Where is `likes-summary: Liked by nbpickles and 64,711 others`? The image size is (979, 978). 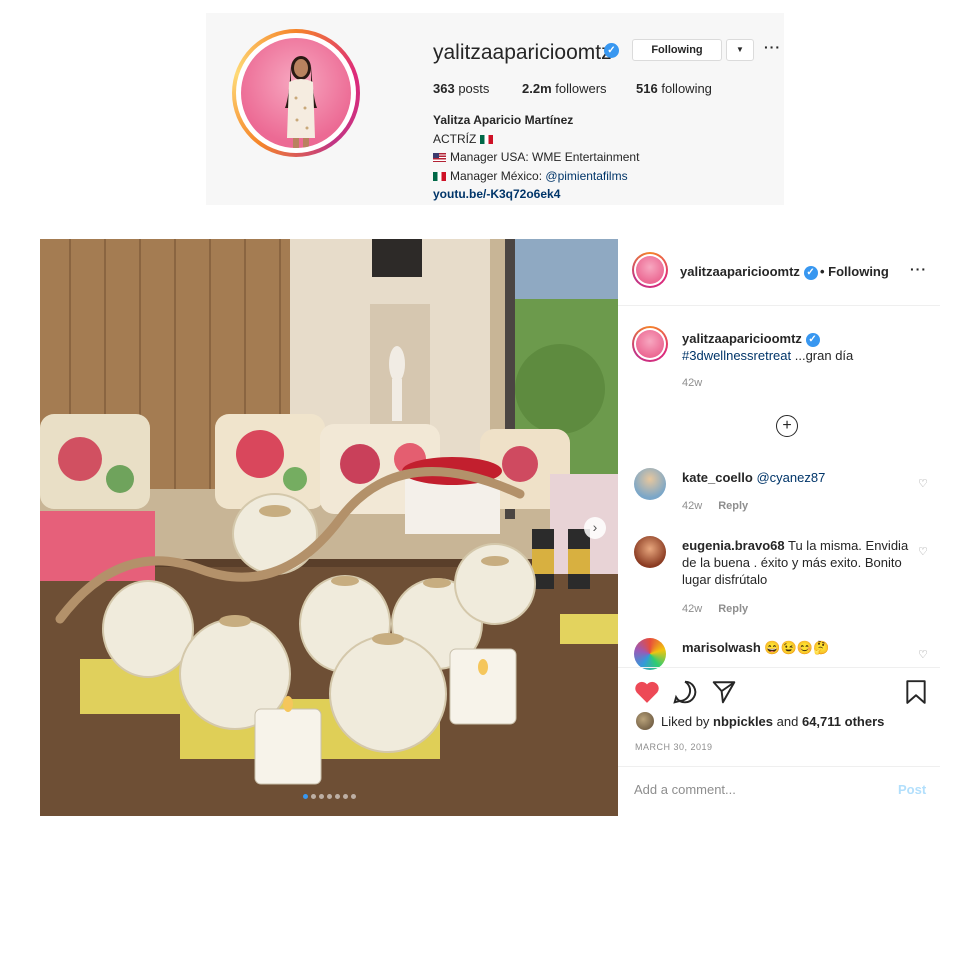
likes-summary: Liked by nbpickles and 64,711 others is located at coordinates (772, 721).